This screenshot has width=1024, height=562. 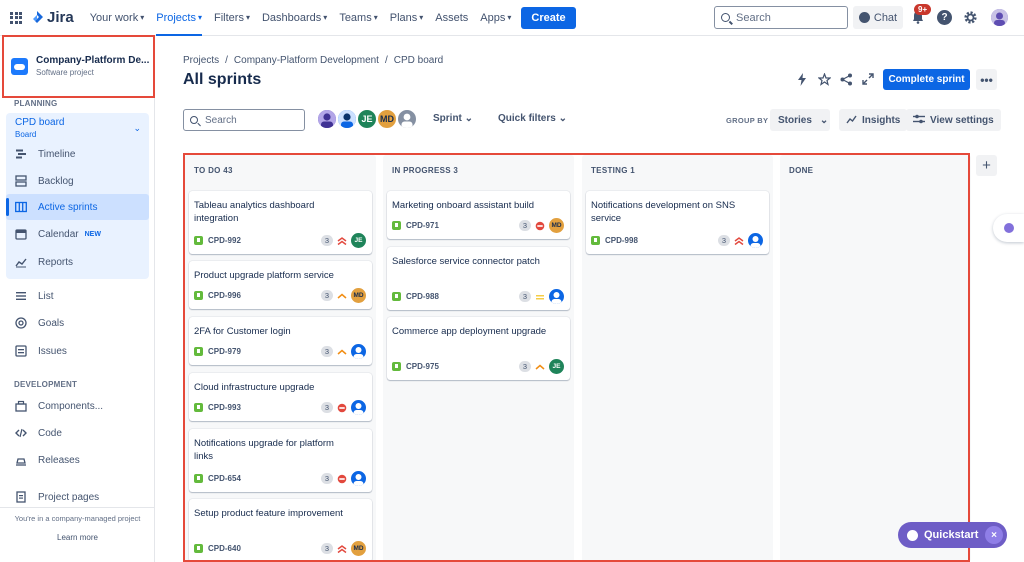 I want to click on issue-key: CPD-975, so click(x=422, y=366).